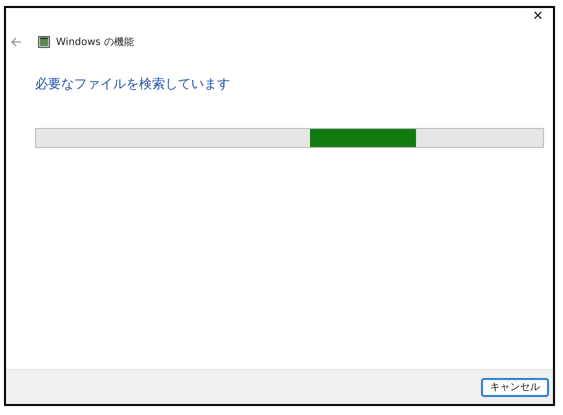 The height and width of the screenshot is (415, 563). What do you see at coordinates (44, 42) in the screenshot?
I see `window-app-icon` at bounding box center [44, 42].